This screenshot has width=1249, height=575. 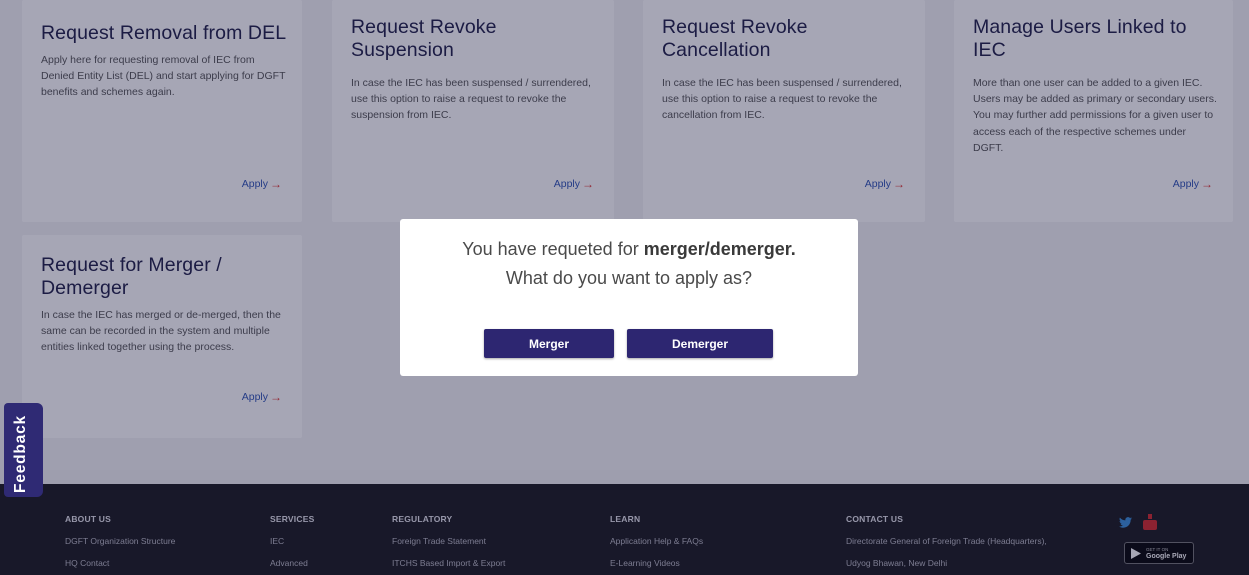 What do you see at coordinates (719, 249) in the screenshot?
I see `dialog-message-bold: merger/demerger.` at bounding box center [719, 249].